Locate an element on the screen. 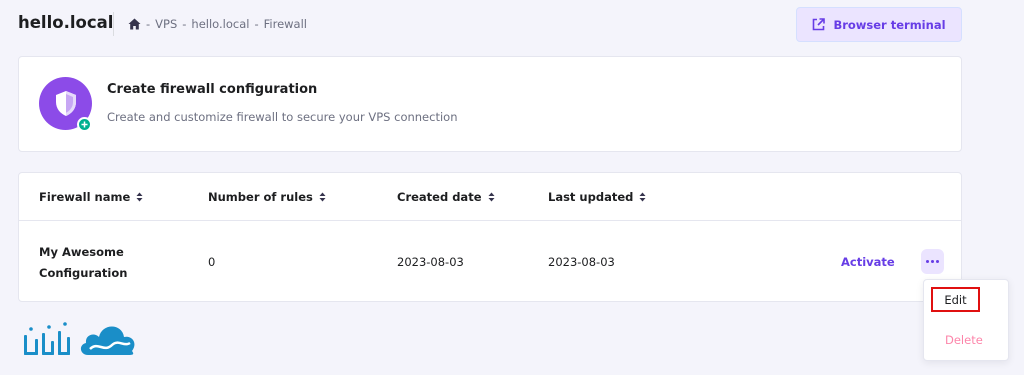 This screenshot has height=375, width=1024. create-card-title: Create firewall configuration is located at coordinates (212, 89).